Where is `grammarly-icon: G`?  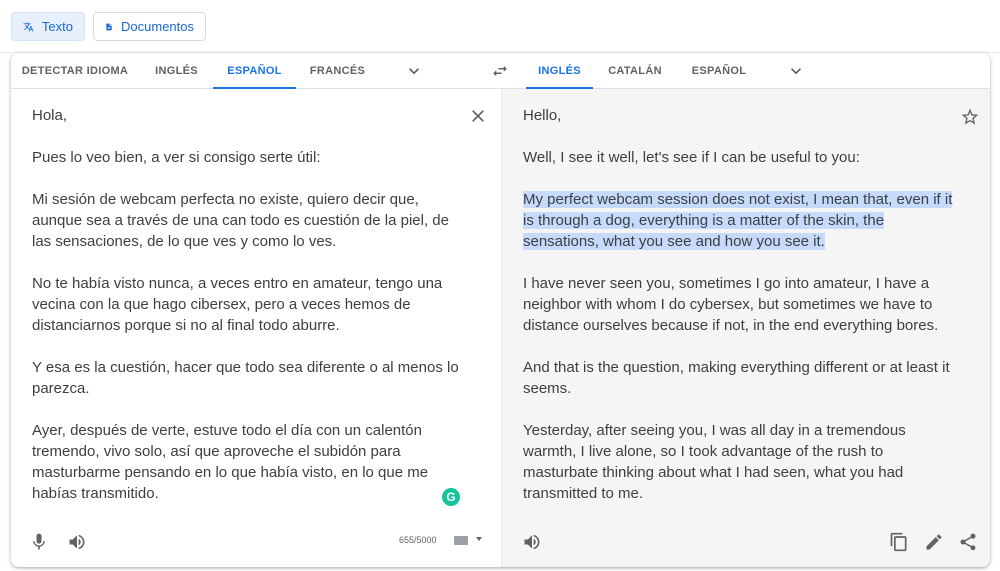 grammarly-icon: G is located at coordinates (451, 497).